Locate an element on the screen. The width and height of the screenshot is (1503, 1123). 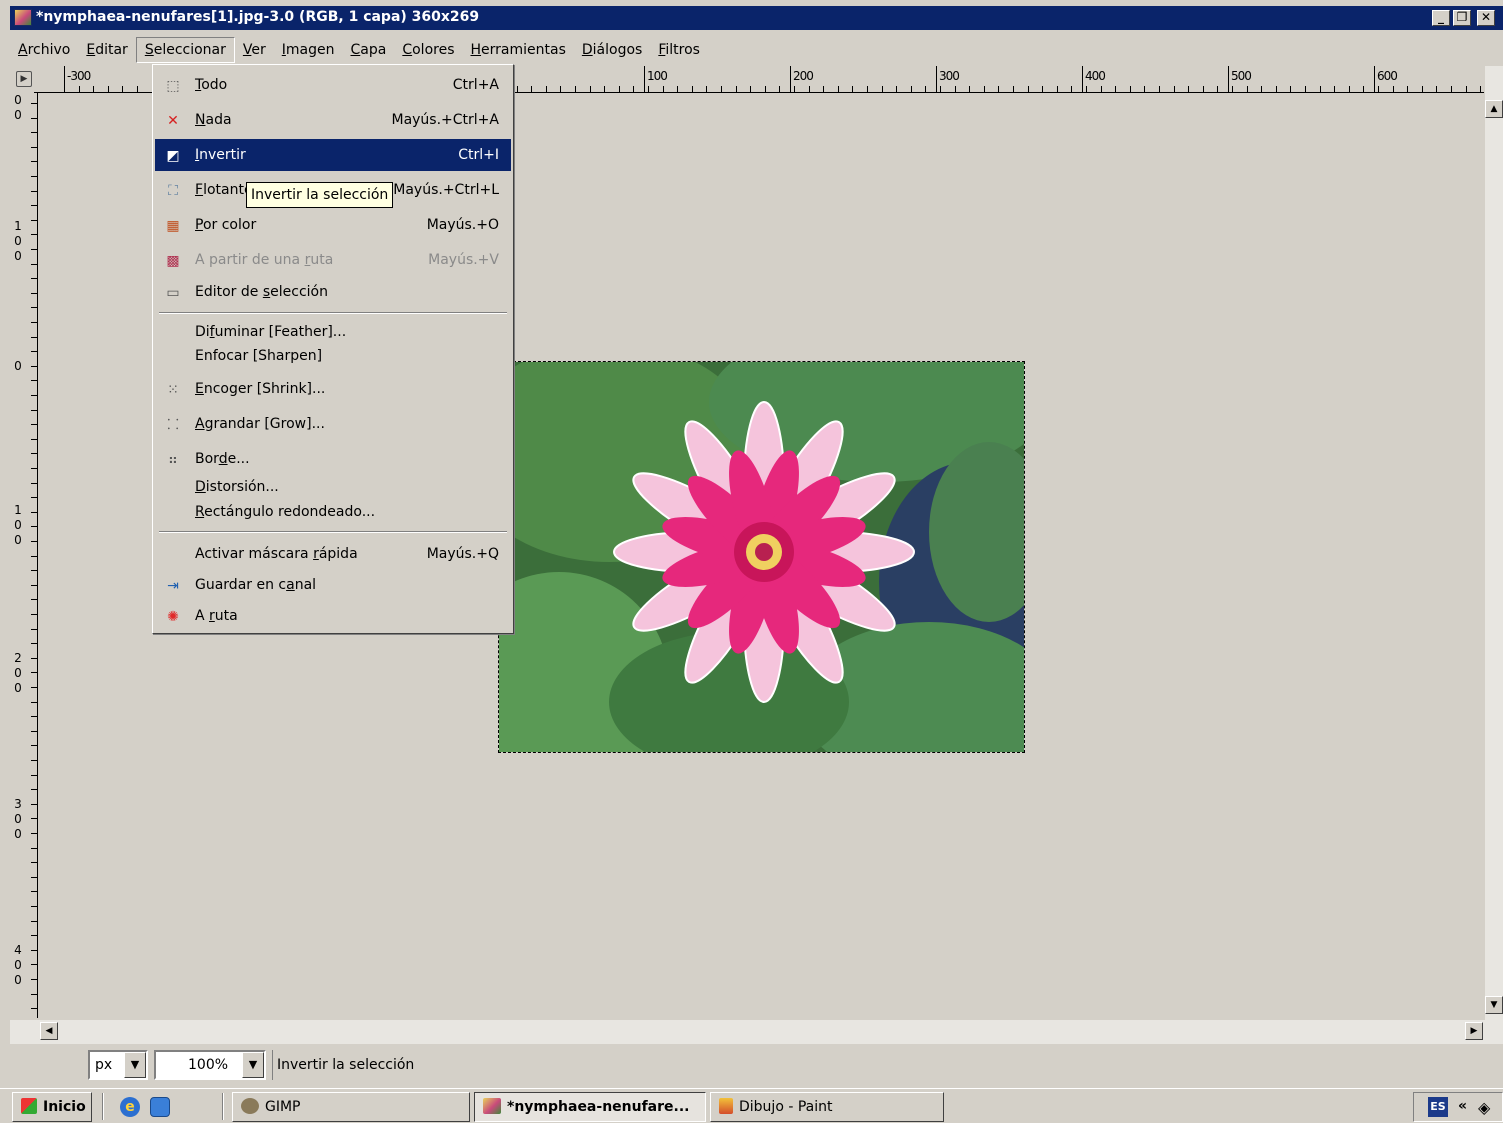
menu-herramientas: Herramientas is located at coordinates (518, 50).